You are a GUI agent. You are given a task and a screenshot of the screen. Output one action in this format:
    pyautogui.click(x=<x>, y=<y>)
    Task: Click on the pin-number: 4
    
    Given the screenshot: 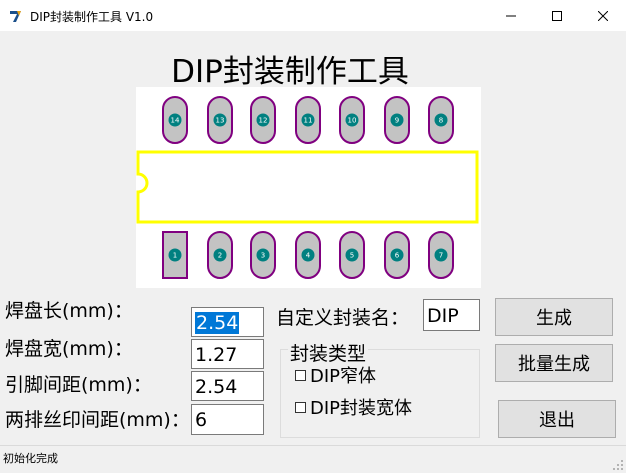 What is the action you would take?
    pyautogui.click(x=308, y=256)
    